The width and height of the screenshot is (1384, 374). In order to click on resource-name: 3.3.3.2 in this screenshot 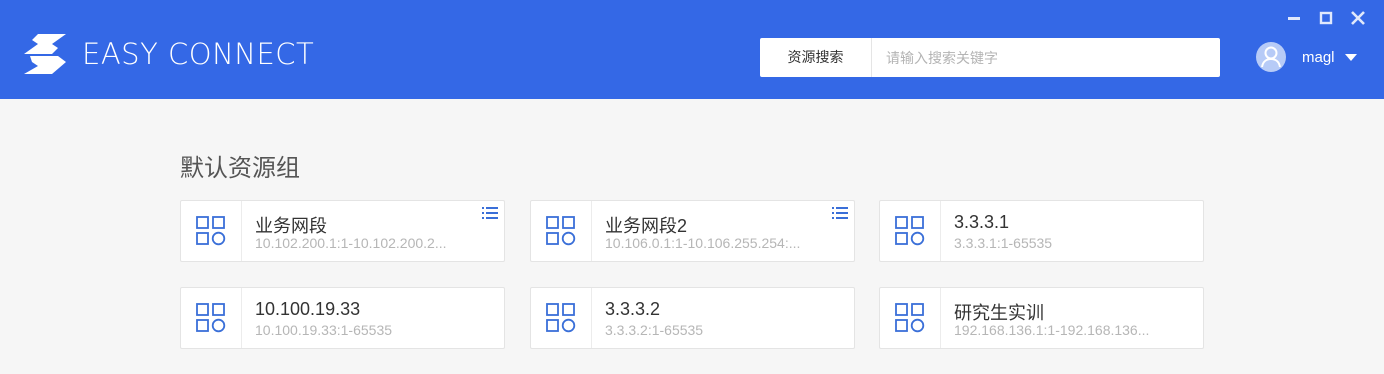, I will do `click(633, 309)`.